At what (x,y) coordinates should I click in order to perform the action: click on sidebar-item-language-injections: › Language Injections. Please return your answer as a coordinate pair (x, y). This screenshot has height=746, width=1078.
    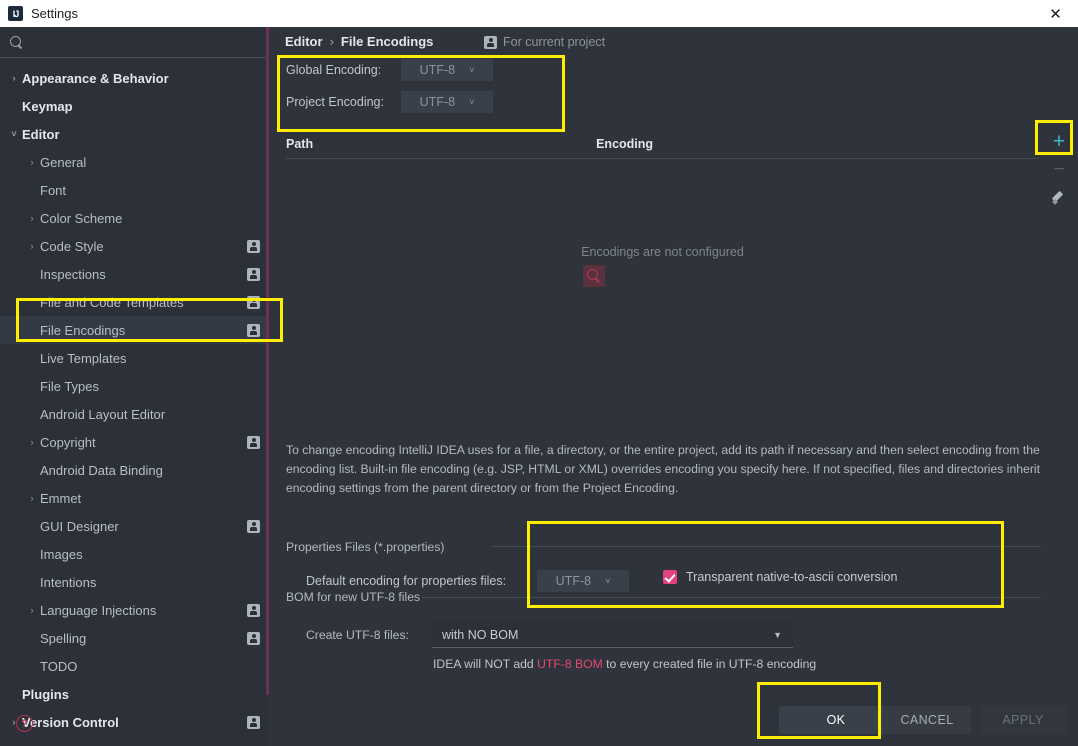
    Looking at the image, I should click on (134, 610).